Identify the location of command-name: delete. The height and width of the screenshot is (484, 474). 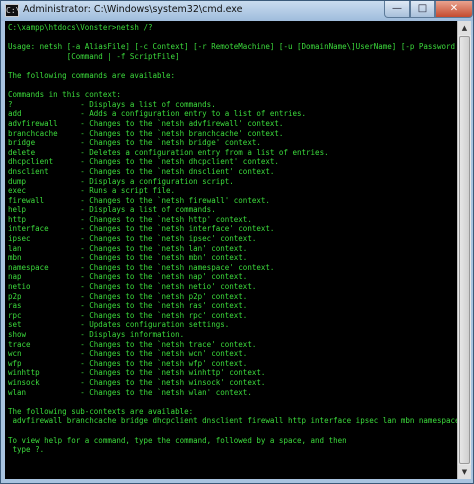
(22, 152).